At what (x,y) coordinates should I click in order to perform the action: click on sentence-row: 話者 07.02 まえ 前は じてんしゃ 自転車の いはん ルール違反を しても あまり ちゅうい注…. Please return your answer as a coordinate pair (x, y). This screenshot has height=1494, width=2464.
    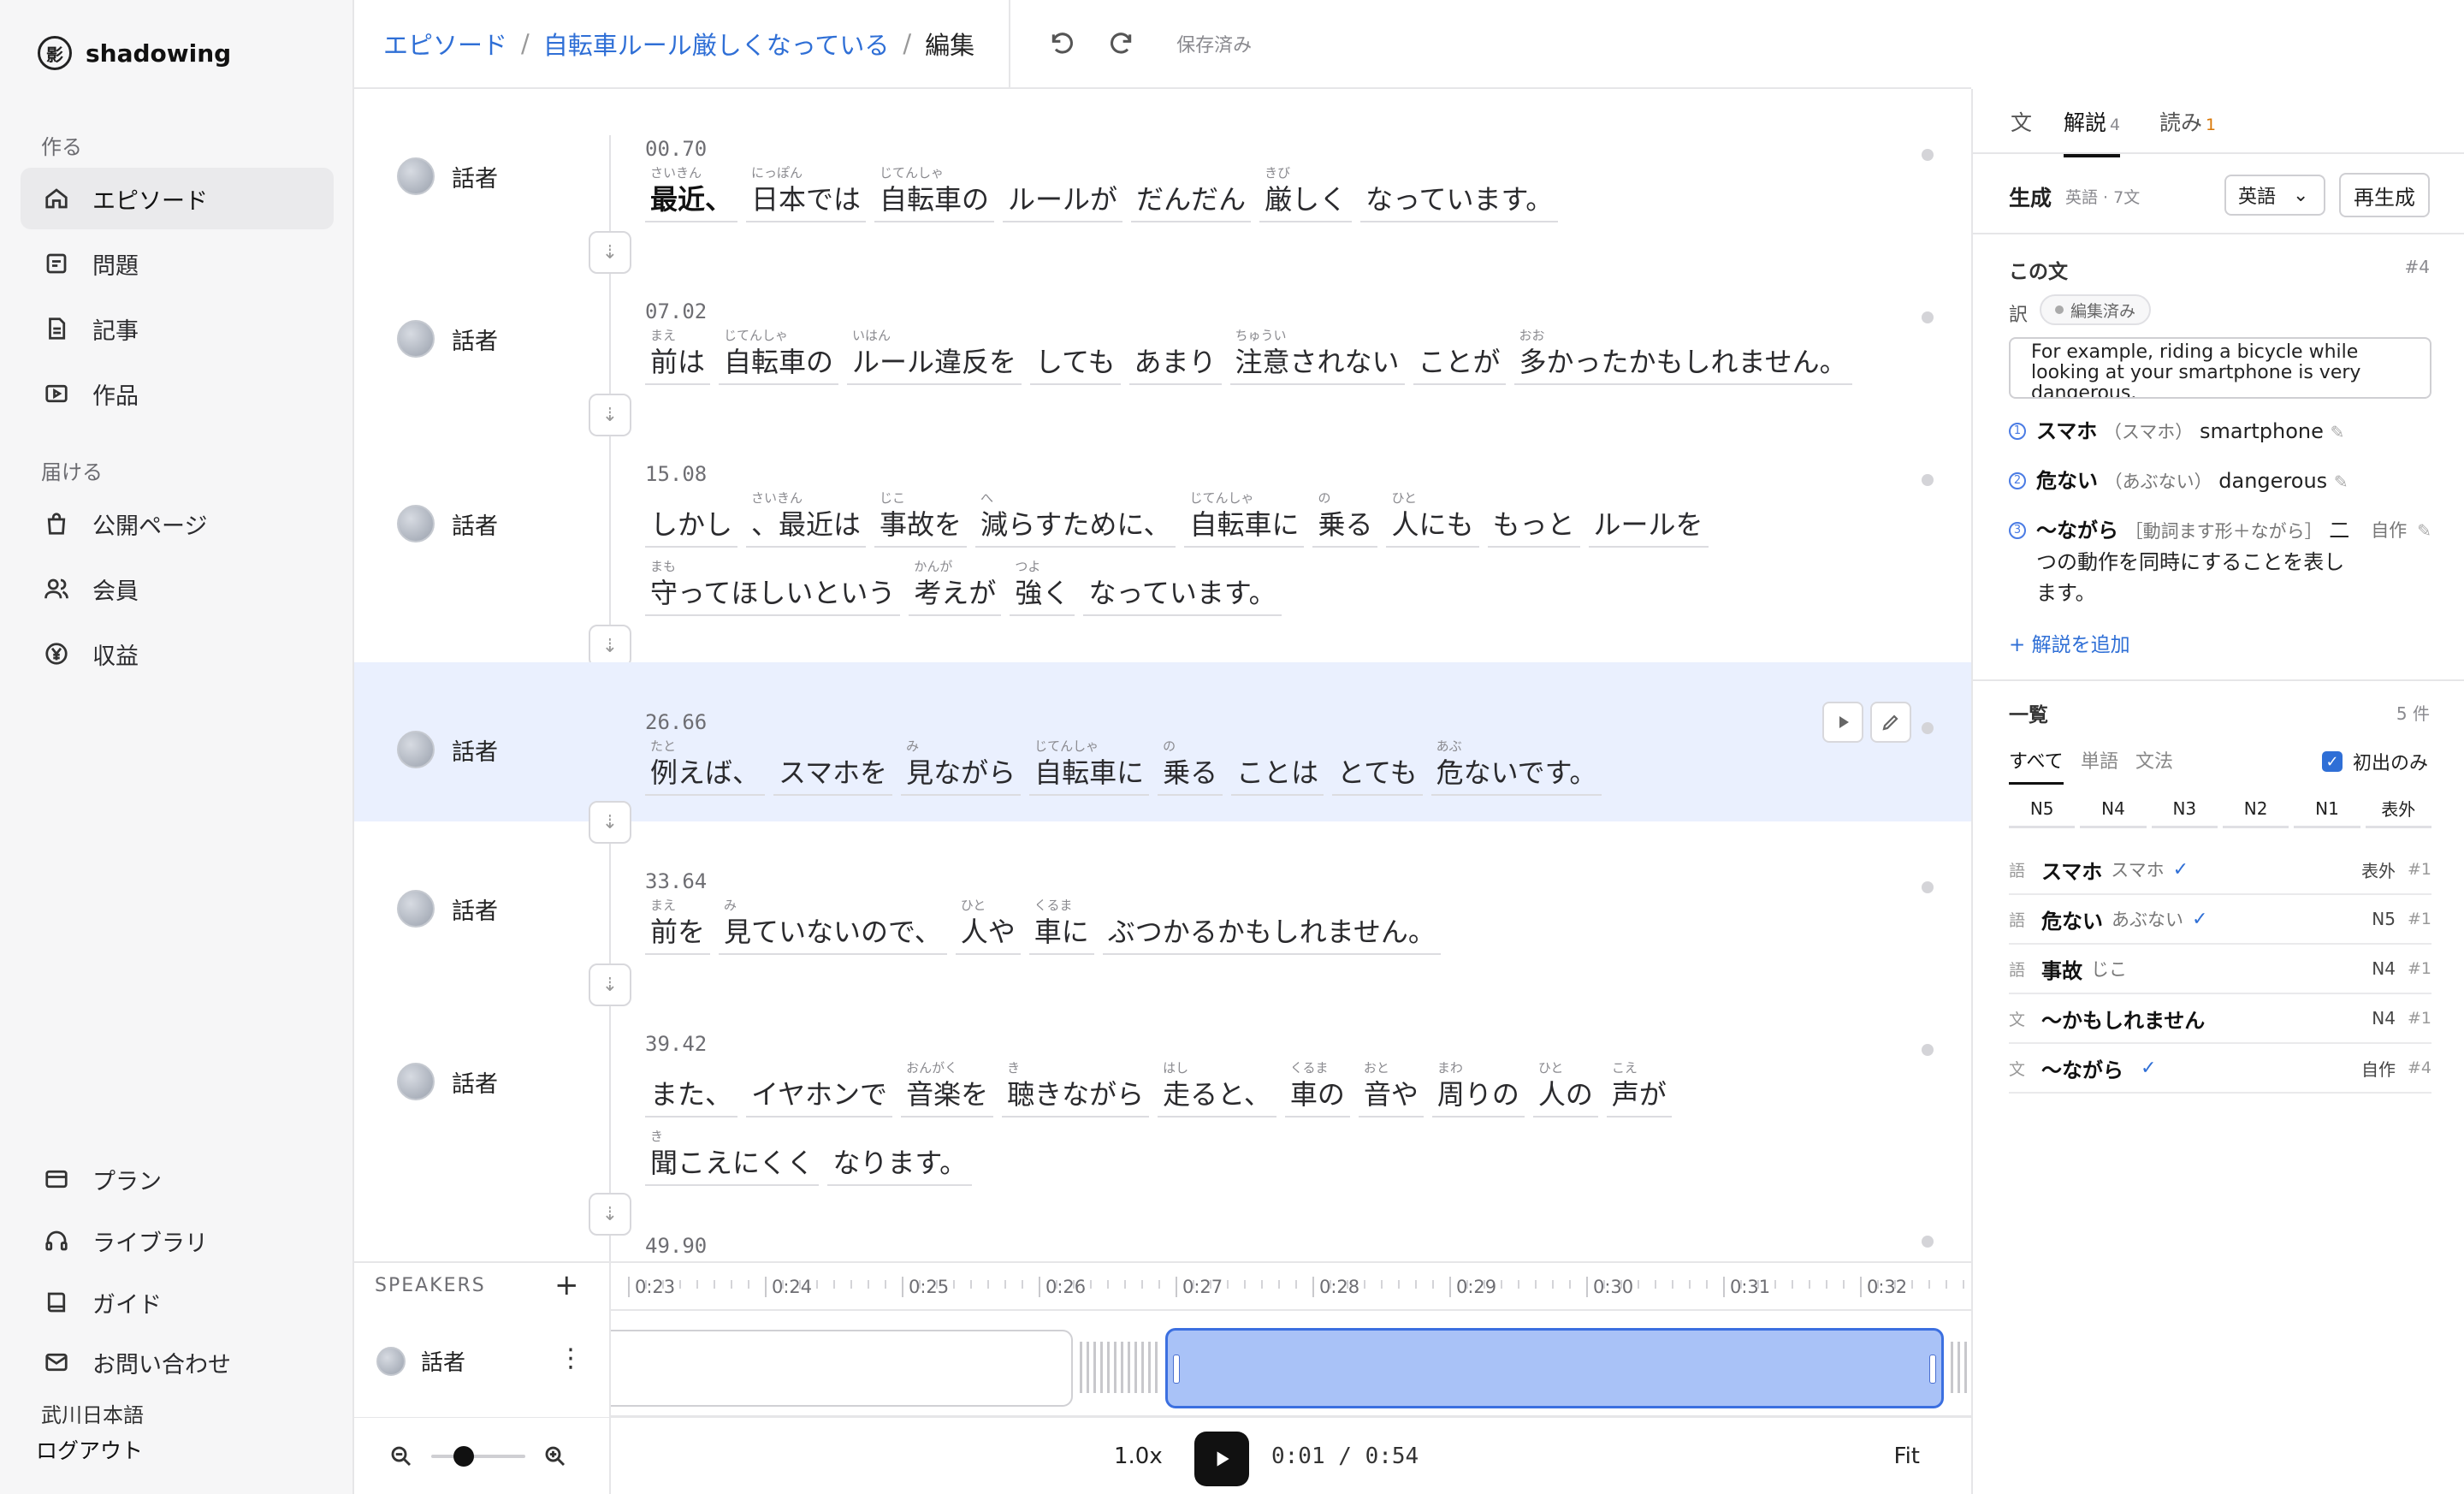
    Looking at the image, I should click on (1162, 333).